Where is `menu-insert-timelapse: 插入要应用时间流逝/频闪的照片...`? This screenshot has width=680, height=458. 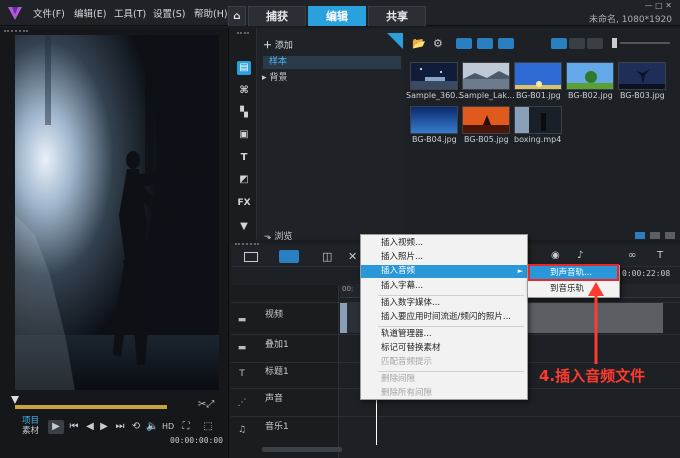
menu-insert-timelapse: 插入要应用时间流逝/频闪的照片... is located at coordinates (444, 317).